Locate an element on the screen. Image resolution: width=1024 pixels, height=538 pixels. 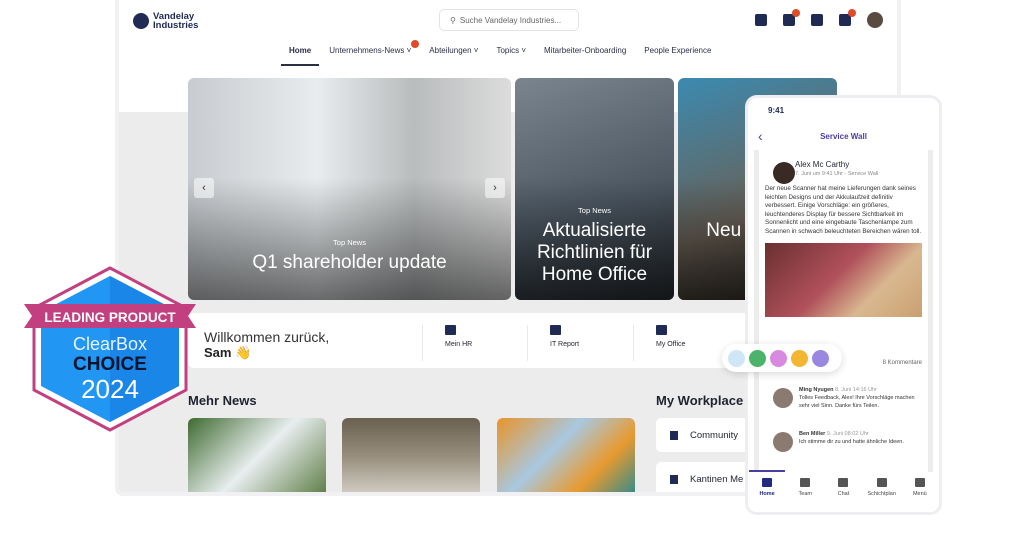
workplace-kantine: Kantinen Me is located at coordinates (706, 477).